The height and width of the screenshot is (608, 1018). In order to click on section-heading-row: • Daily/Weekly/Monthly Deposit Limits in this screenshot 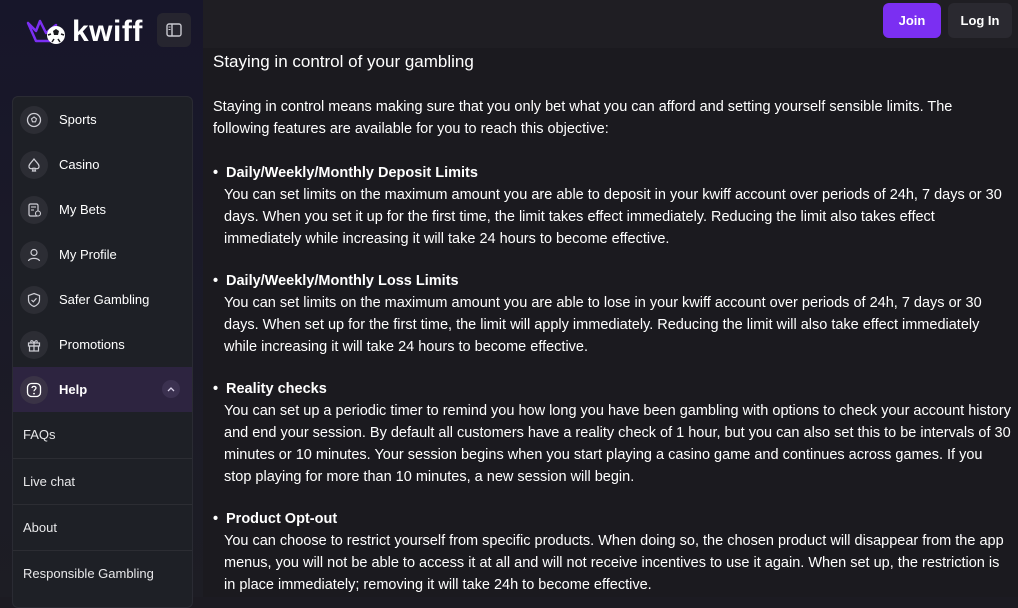, I will do `click(613, 173)`.